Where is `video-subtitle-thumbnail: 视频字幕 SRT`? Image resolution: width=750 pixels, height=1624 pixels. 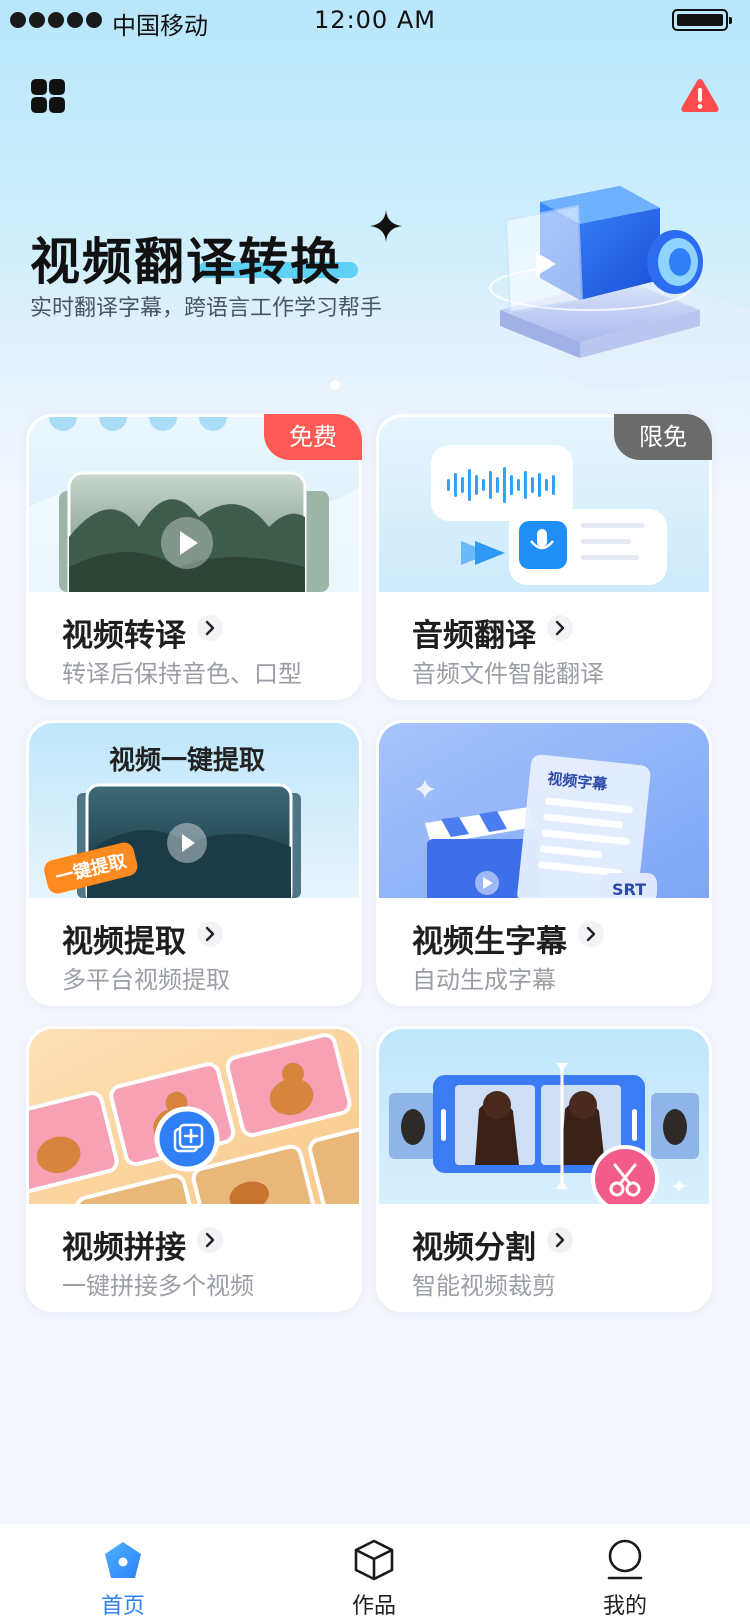
video-subtitle-thumbnail: 视频字幕 SRT is located at coordinates (544, 810).